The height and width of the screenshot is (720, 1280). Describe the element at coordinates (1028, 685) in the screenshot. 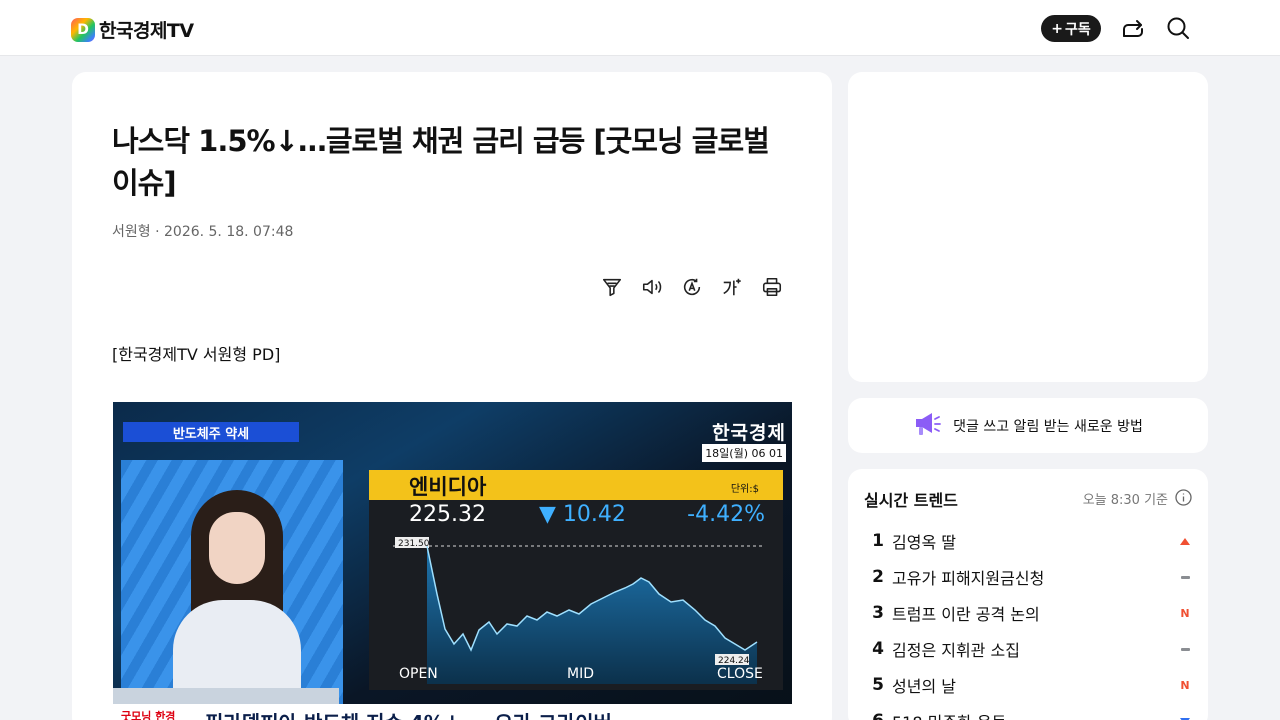

I see `trend-item: 5 성년의 날 N` at that location.